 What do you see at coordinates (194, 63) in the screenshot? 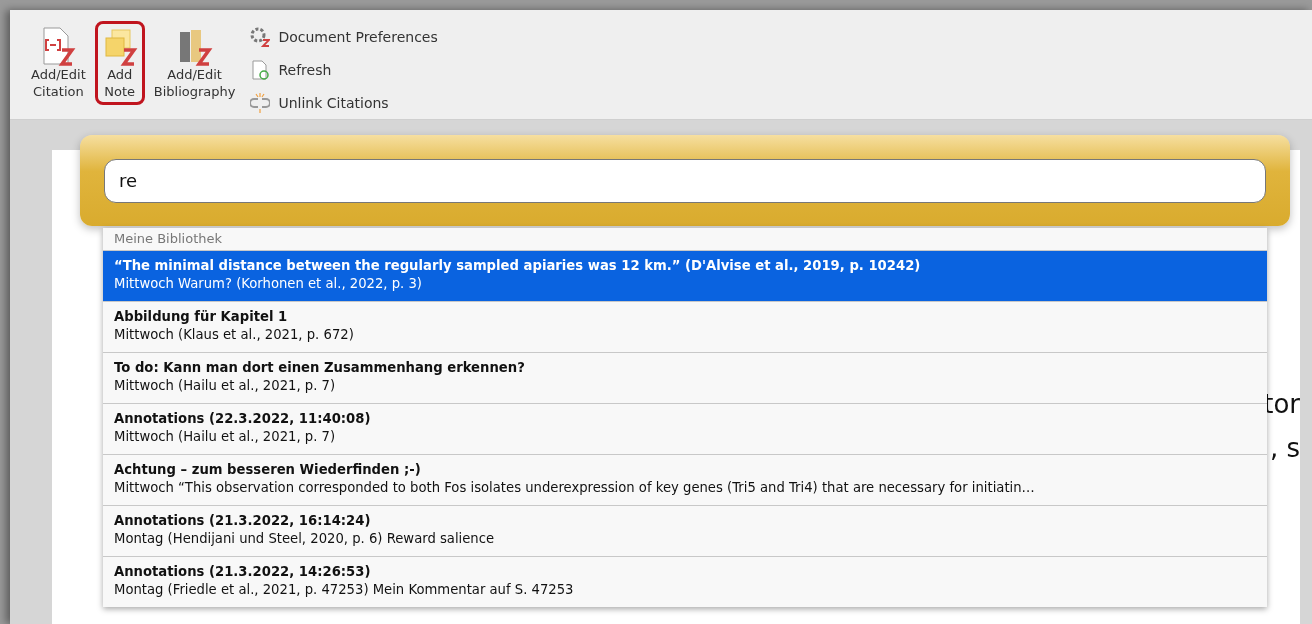
I see `toolbar-button: Add/Edit Bibliography` at bounding box center [194, 63].